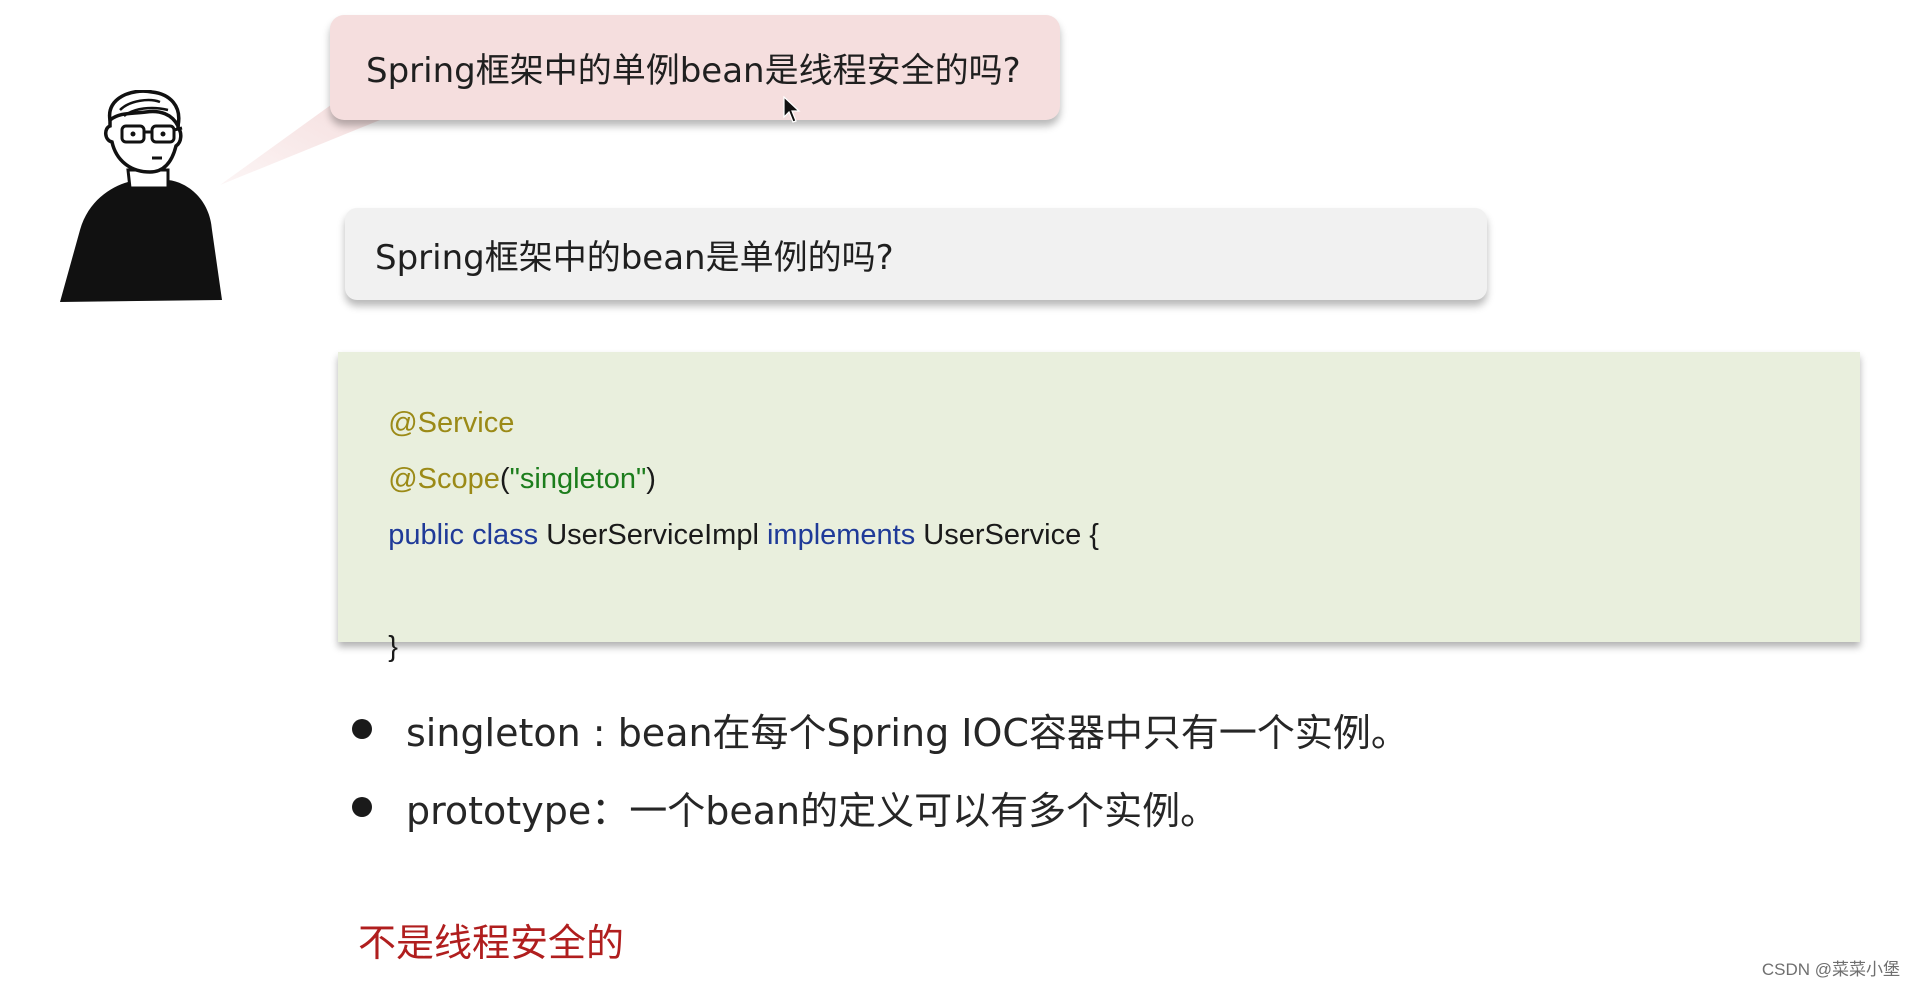  Describe the element at coordinates (1830, 969) in the screenshot. I see `watermark: CSDN @菜菜小堡` at that location.